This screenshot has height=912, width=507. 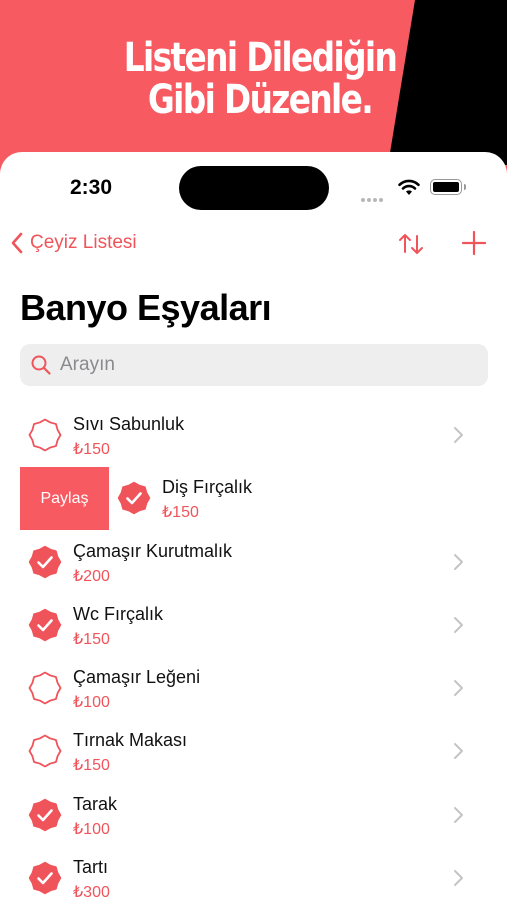 What do you see at coordinates (91, 576) in the screenshot?
I see `item-price: ₺200` at bounding box center [91, 576].